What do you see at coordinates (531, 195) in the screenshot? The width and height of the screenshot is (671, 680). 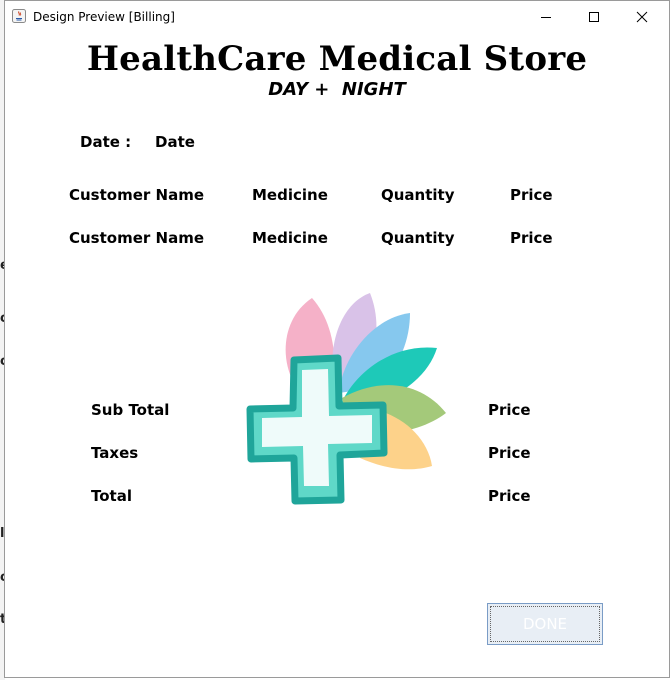 I see `price-header: Price` at bounding box center [531, 195].